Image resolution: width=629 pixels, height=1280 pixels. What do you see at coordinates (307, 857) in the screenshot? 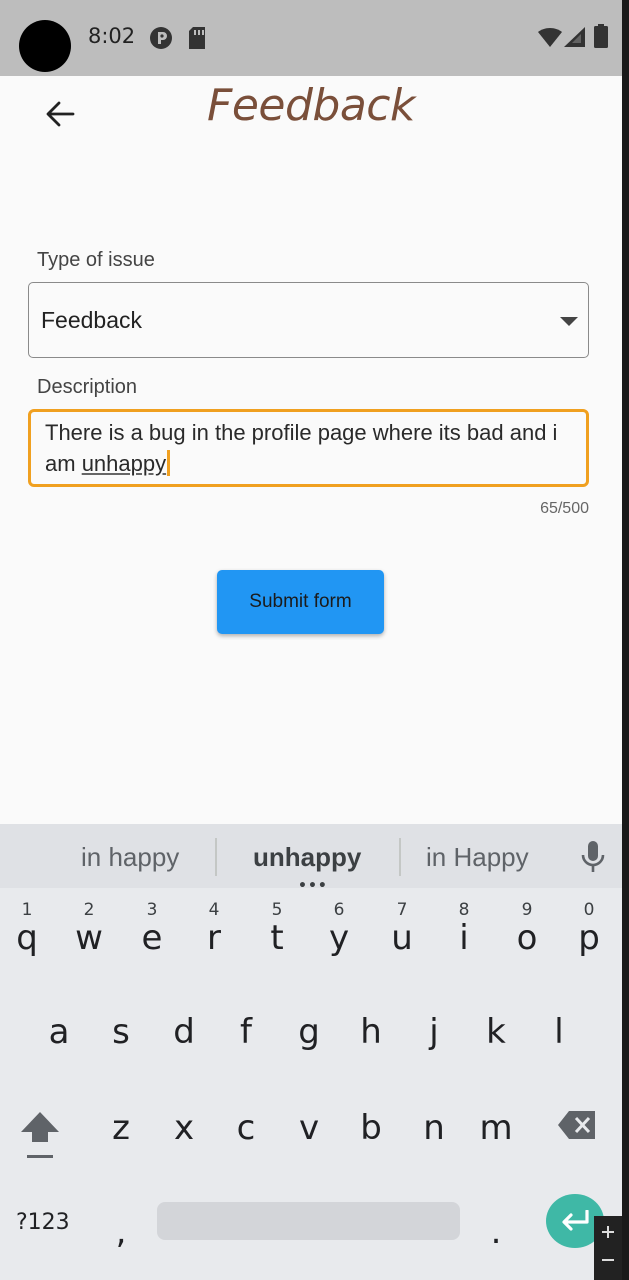
I see `suggestion-center: unhappy` at bounding box center [307, 857].